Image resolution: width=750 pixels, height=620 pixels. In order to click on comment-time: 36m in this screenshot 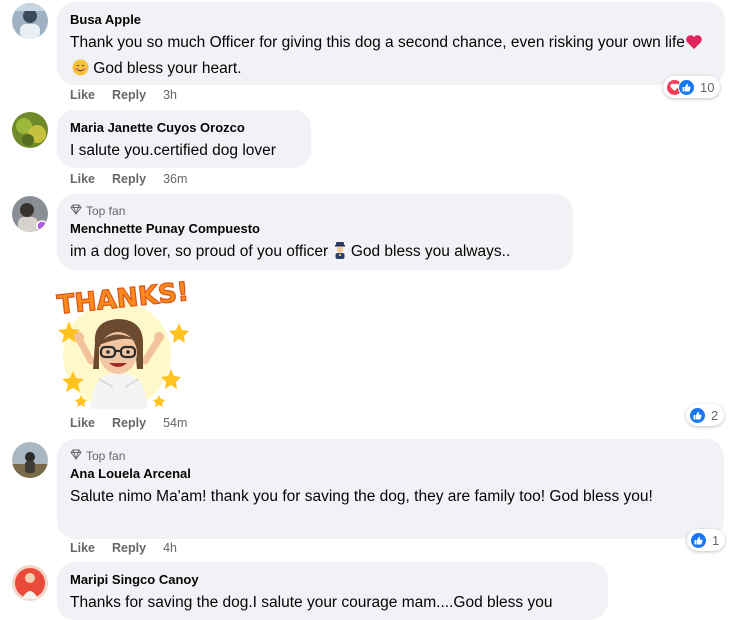, I will do `click(175, 179)`.